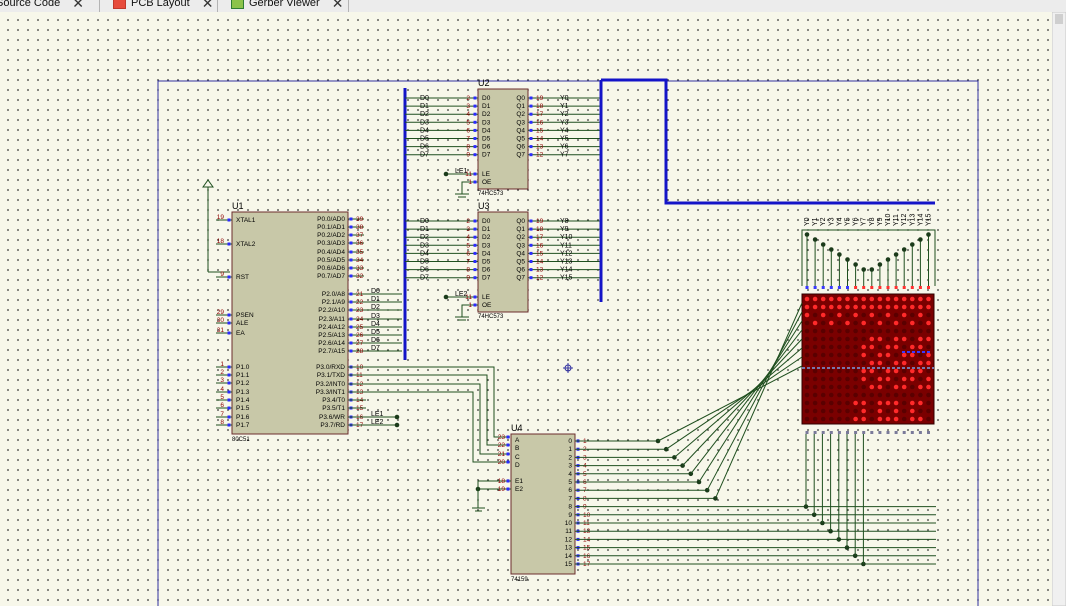 This screenshot has width=1066, height=606. What do you see at coordinates (486, 221) in the screenshot?
I see `u3-pin-label: D0` at bounding box center [486, 221].